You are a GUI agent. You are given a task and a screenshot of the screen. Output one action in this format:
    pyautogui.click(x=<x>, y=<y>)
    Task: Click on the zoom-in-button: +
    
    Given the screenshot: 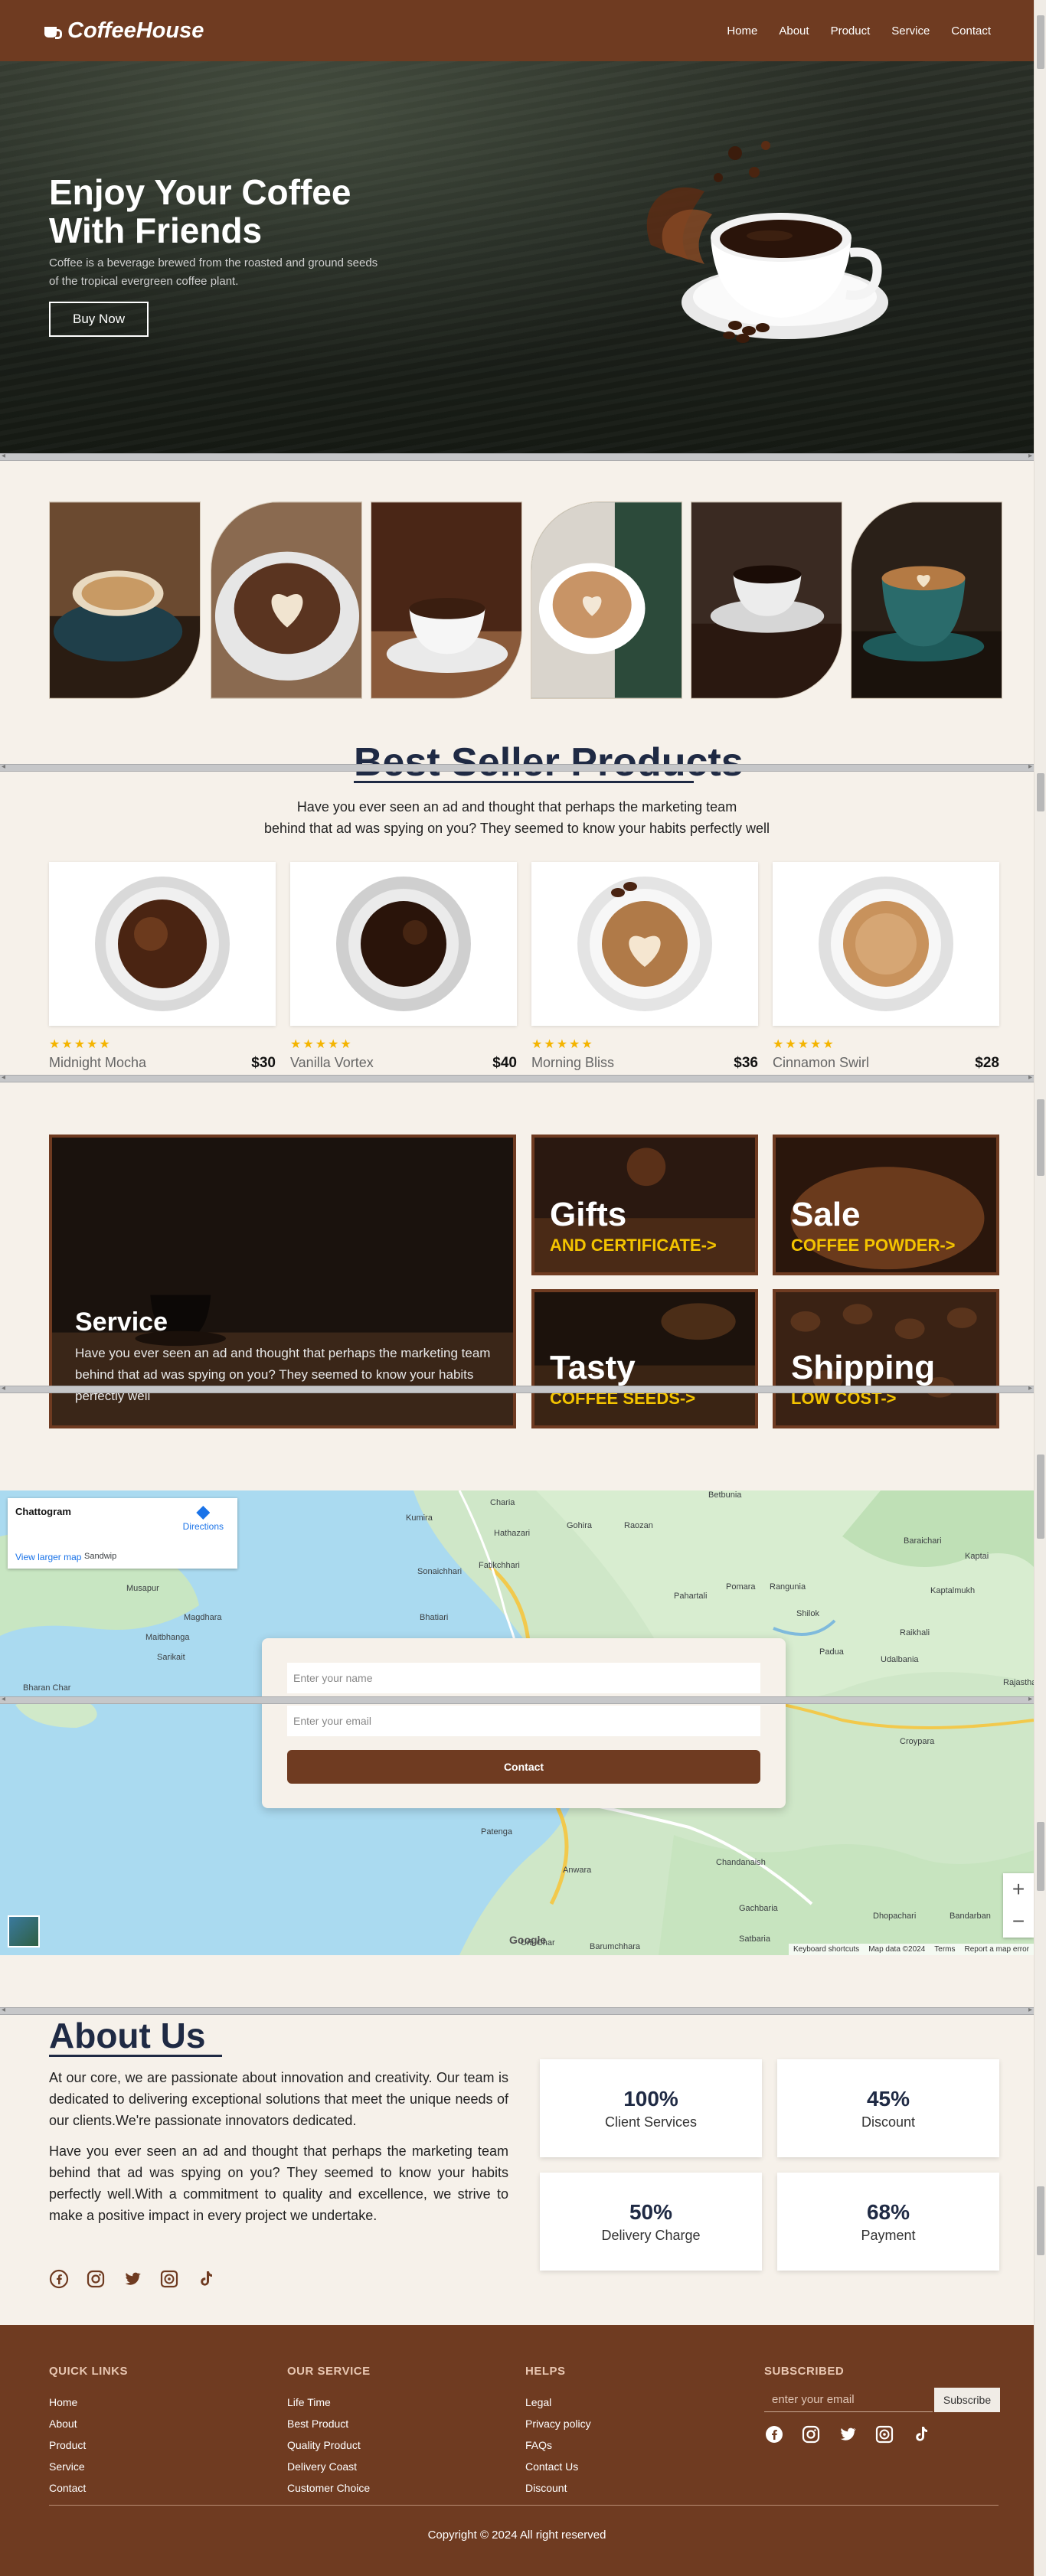 What is the action you would take?
    pyautogui.click(x=1018, y=1889)
    